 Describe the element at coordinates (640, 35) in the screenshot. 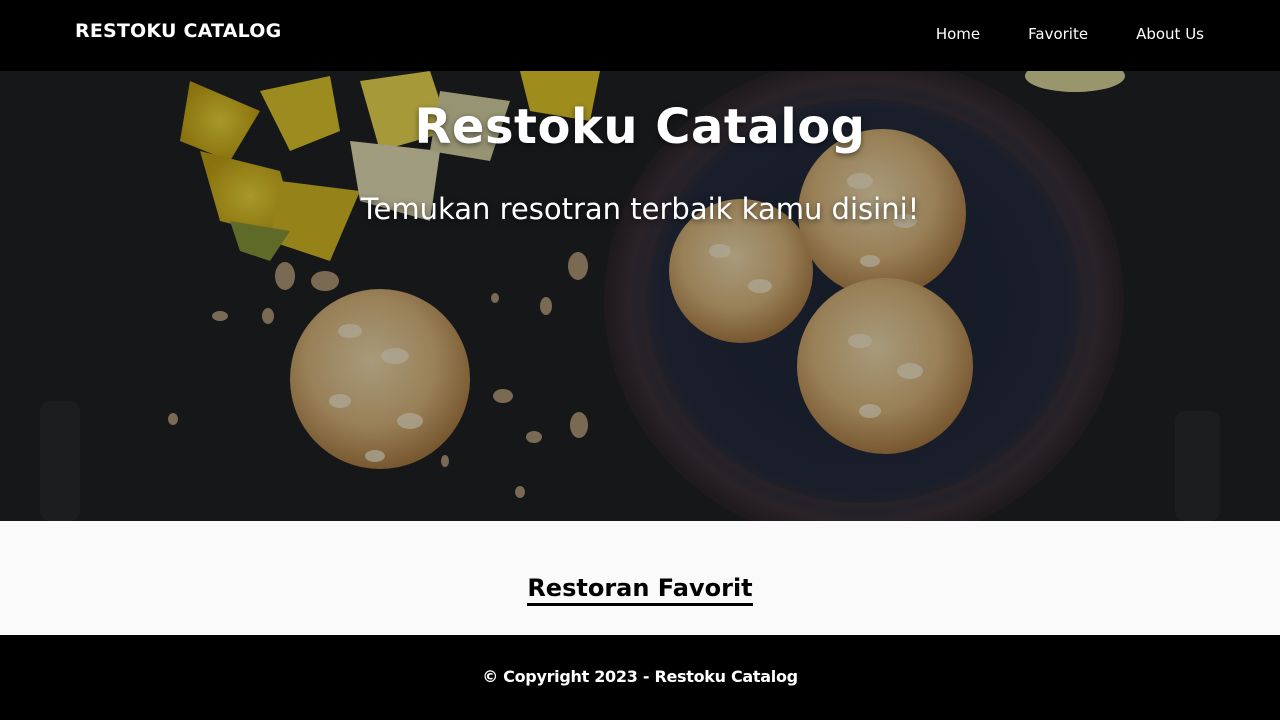

I see `navbar: RESTOKU CATALOG Home Favorite About Us` at that location.